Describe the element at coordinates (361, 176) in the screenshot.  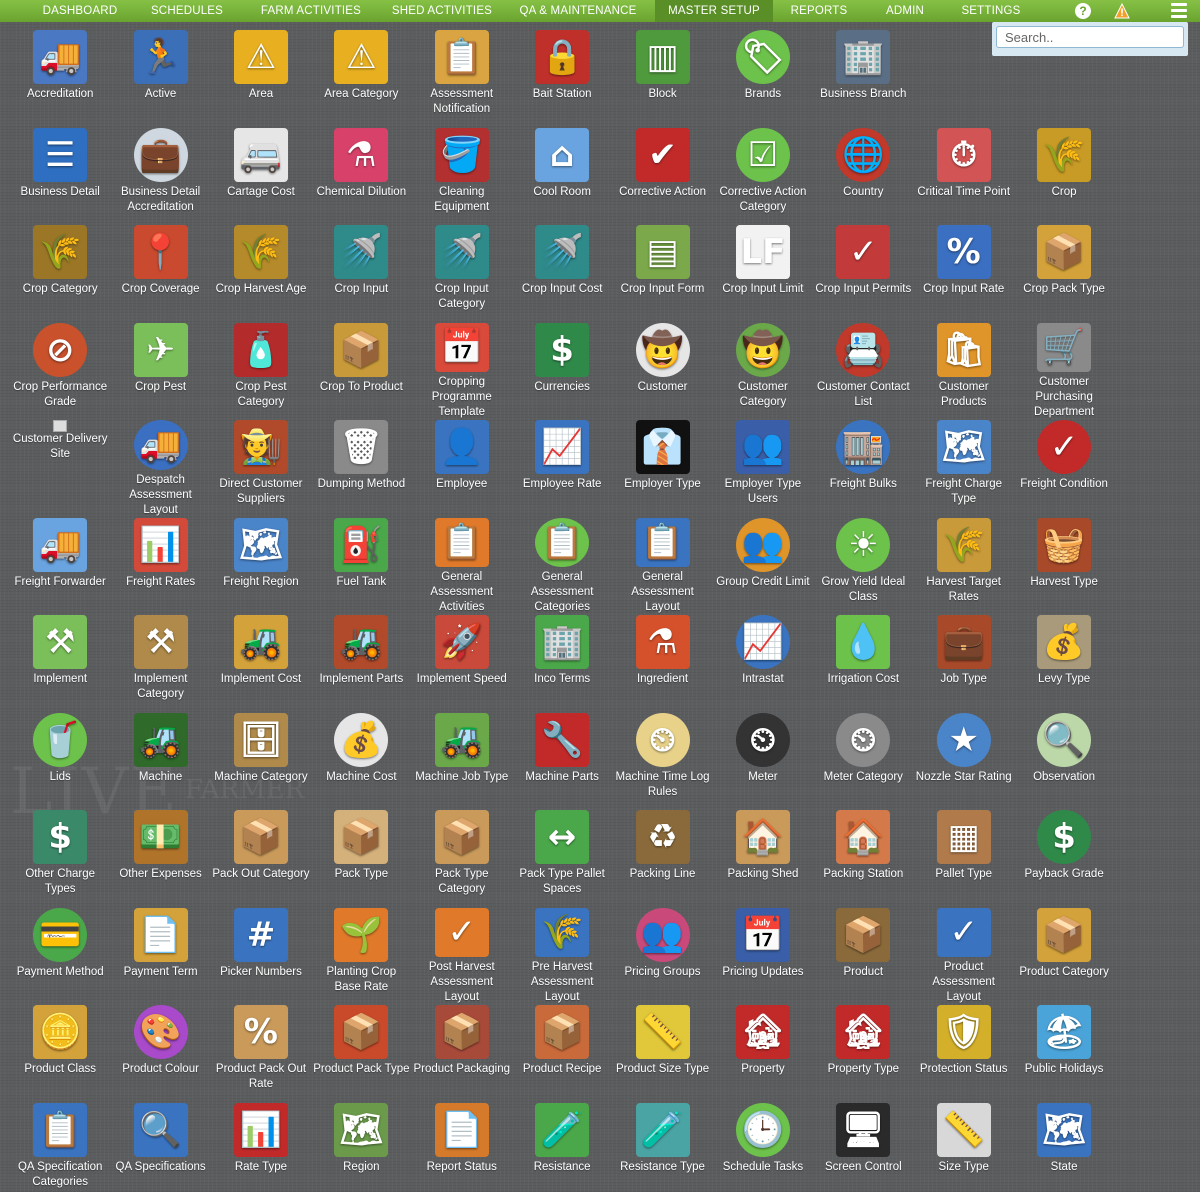
I see `tile-chemical-dilution: ⚗ Chemical Dilution` at that location.